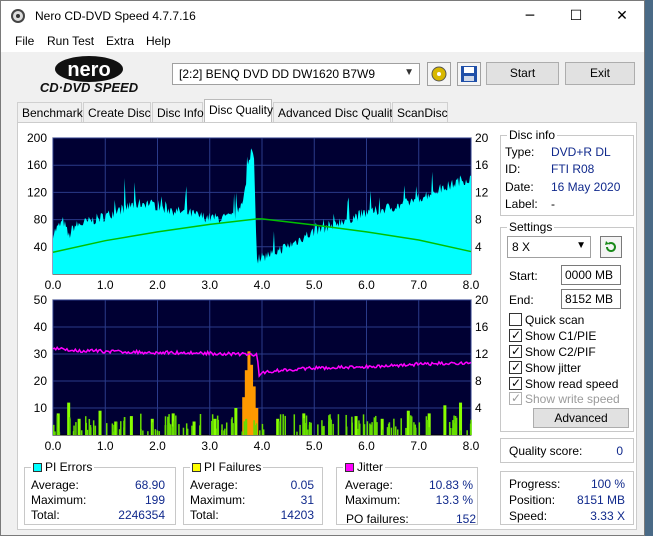 The height and width of the screenshot is (536, 653). Describe the element at coordinates (439, 74) in the screenshot. I see `eject-icon` at that location.